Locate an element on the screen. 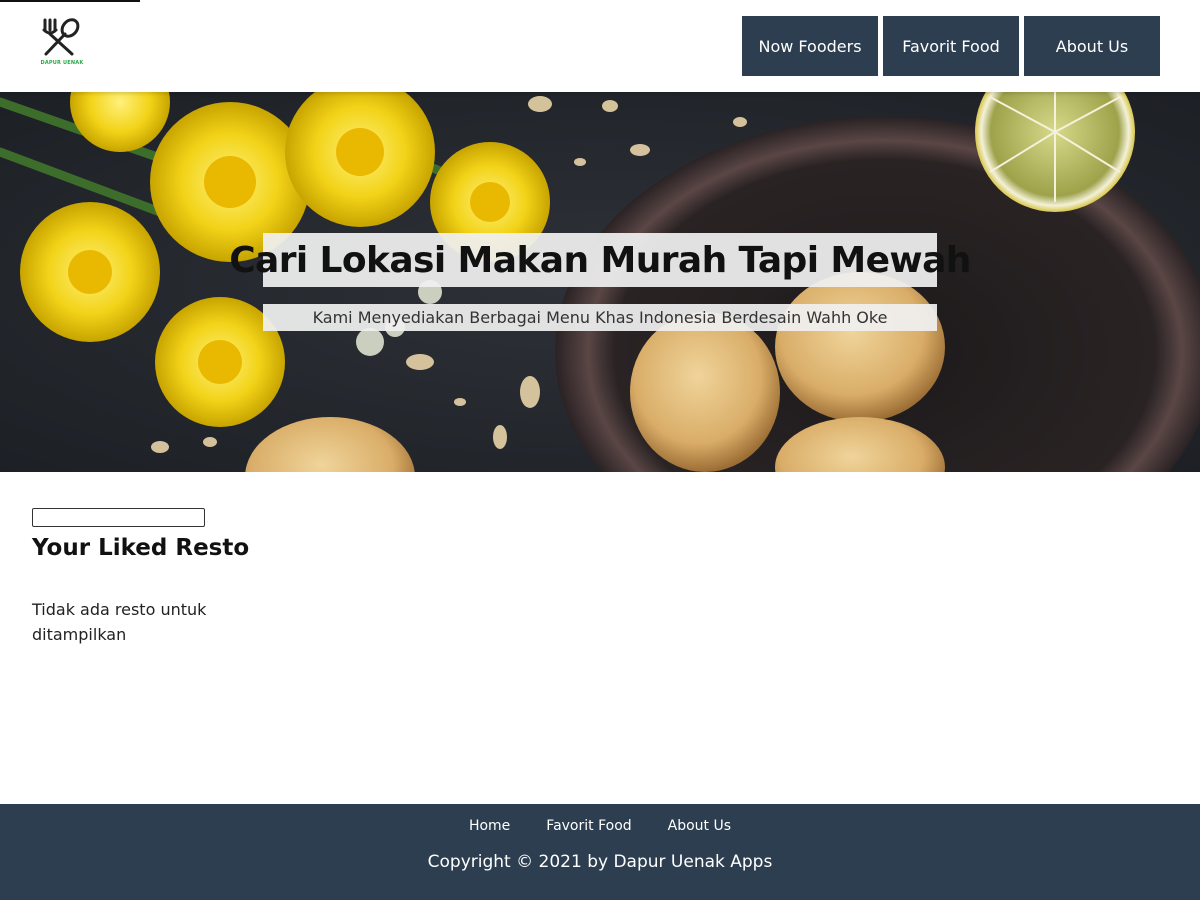 The image size is (1200, 900). main-nav: Now Fooders Favorit Food About Us is located at coordinates (951, 46).